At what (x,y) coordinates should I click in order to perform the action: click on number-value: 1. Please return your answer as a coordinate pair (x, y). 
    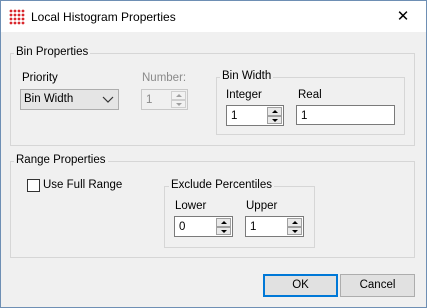
    Looking at the image, I should click on (149, 100).